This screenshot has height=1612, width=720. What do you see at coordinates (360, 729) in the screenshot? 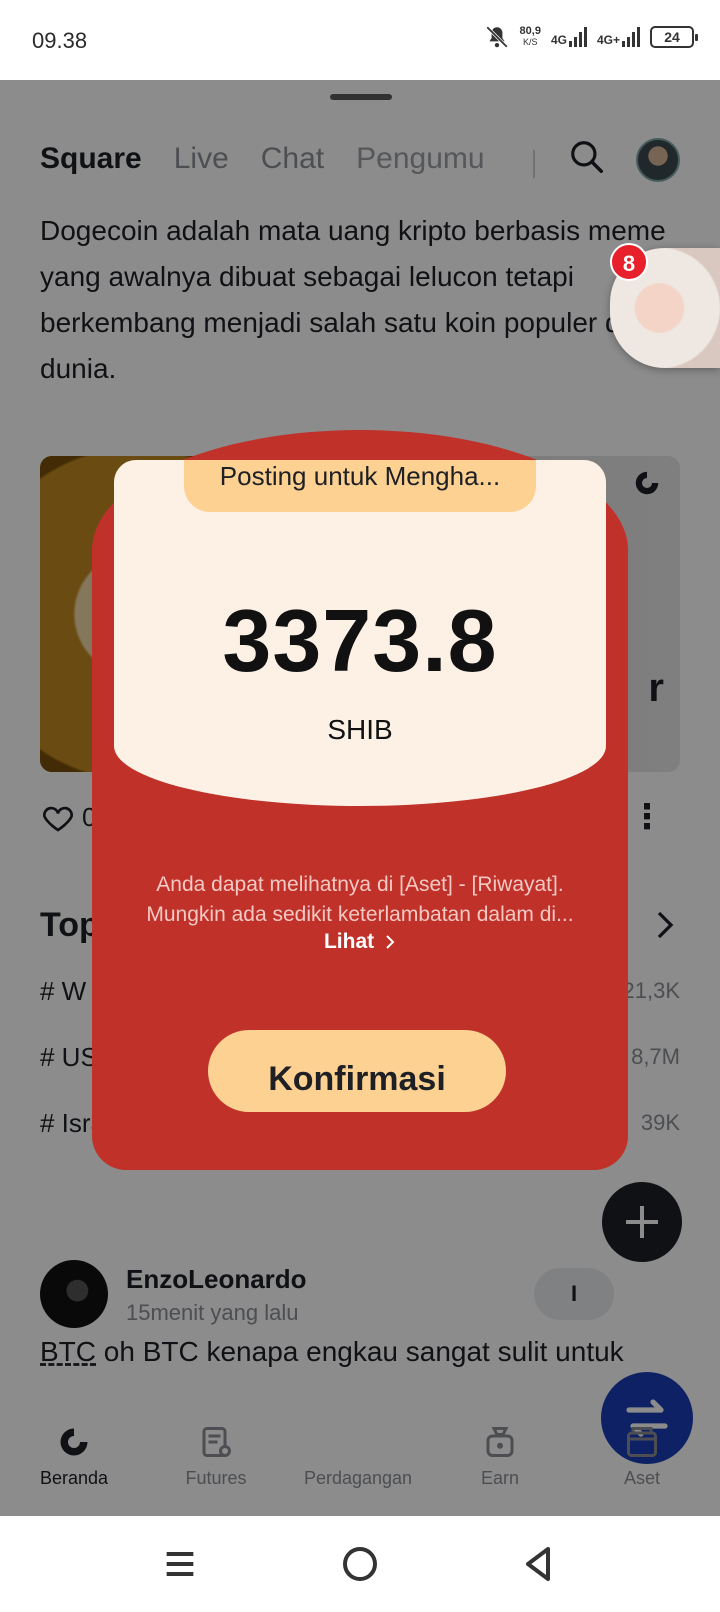
I see `reward-unit: SHIB` at bounding box center [360, 729].